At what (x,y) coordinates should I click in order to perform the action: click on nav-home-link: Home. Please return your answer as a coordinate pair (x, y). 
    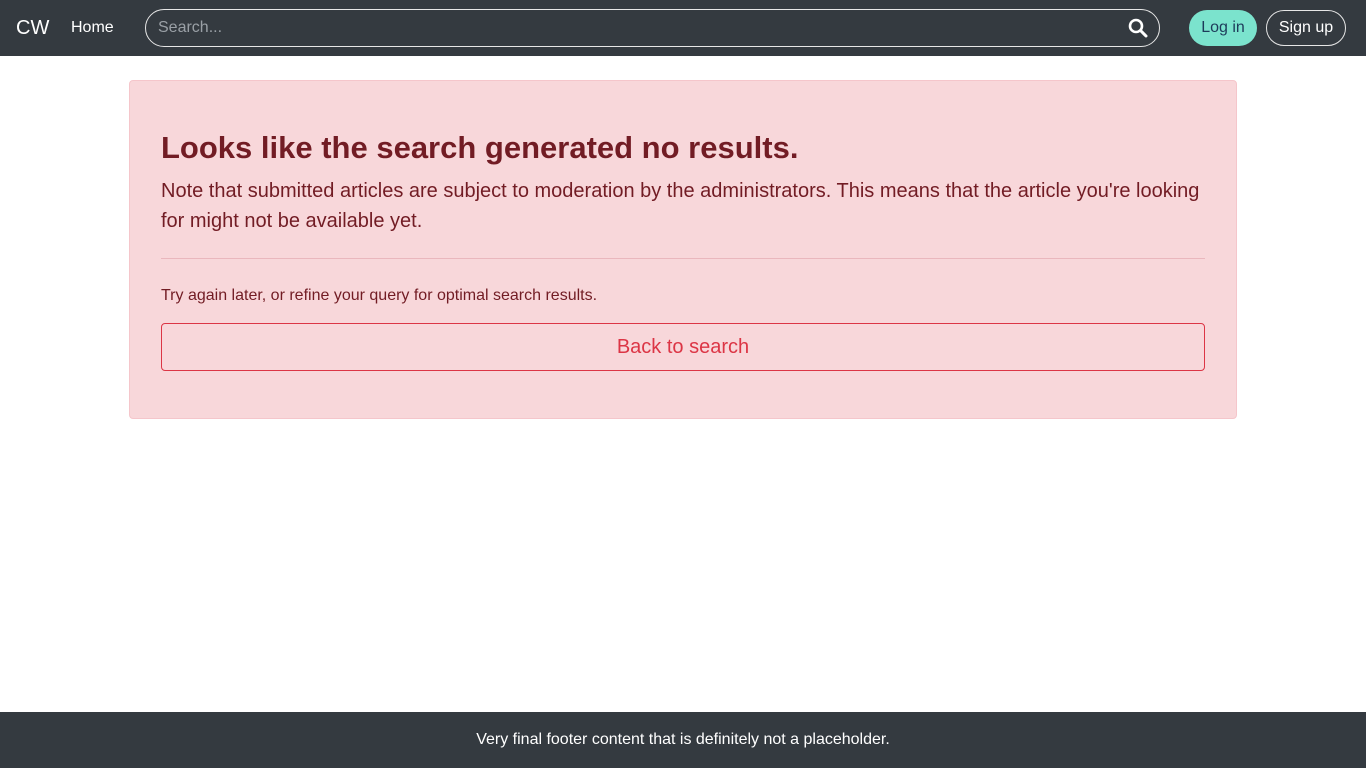
    Looking at the image, I should click on (92, 28).